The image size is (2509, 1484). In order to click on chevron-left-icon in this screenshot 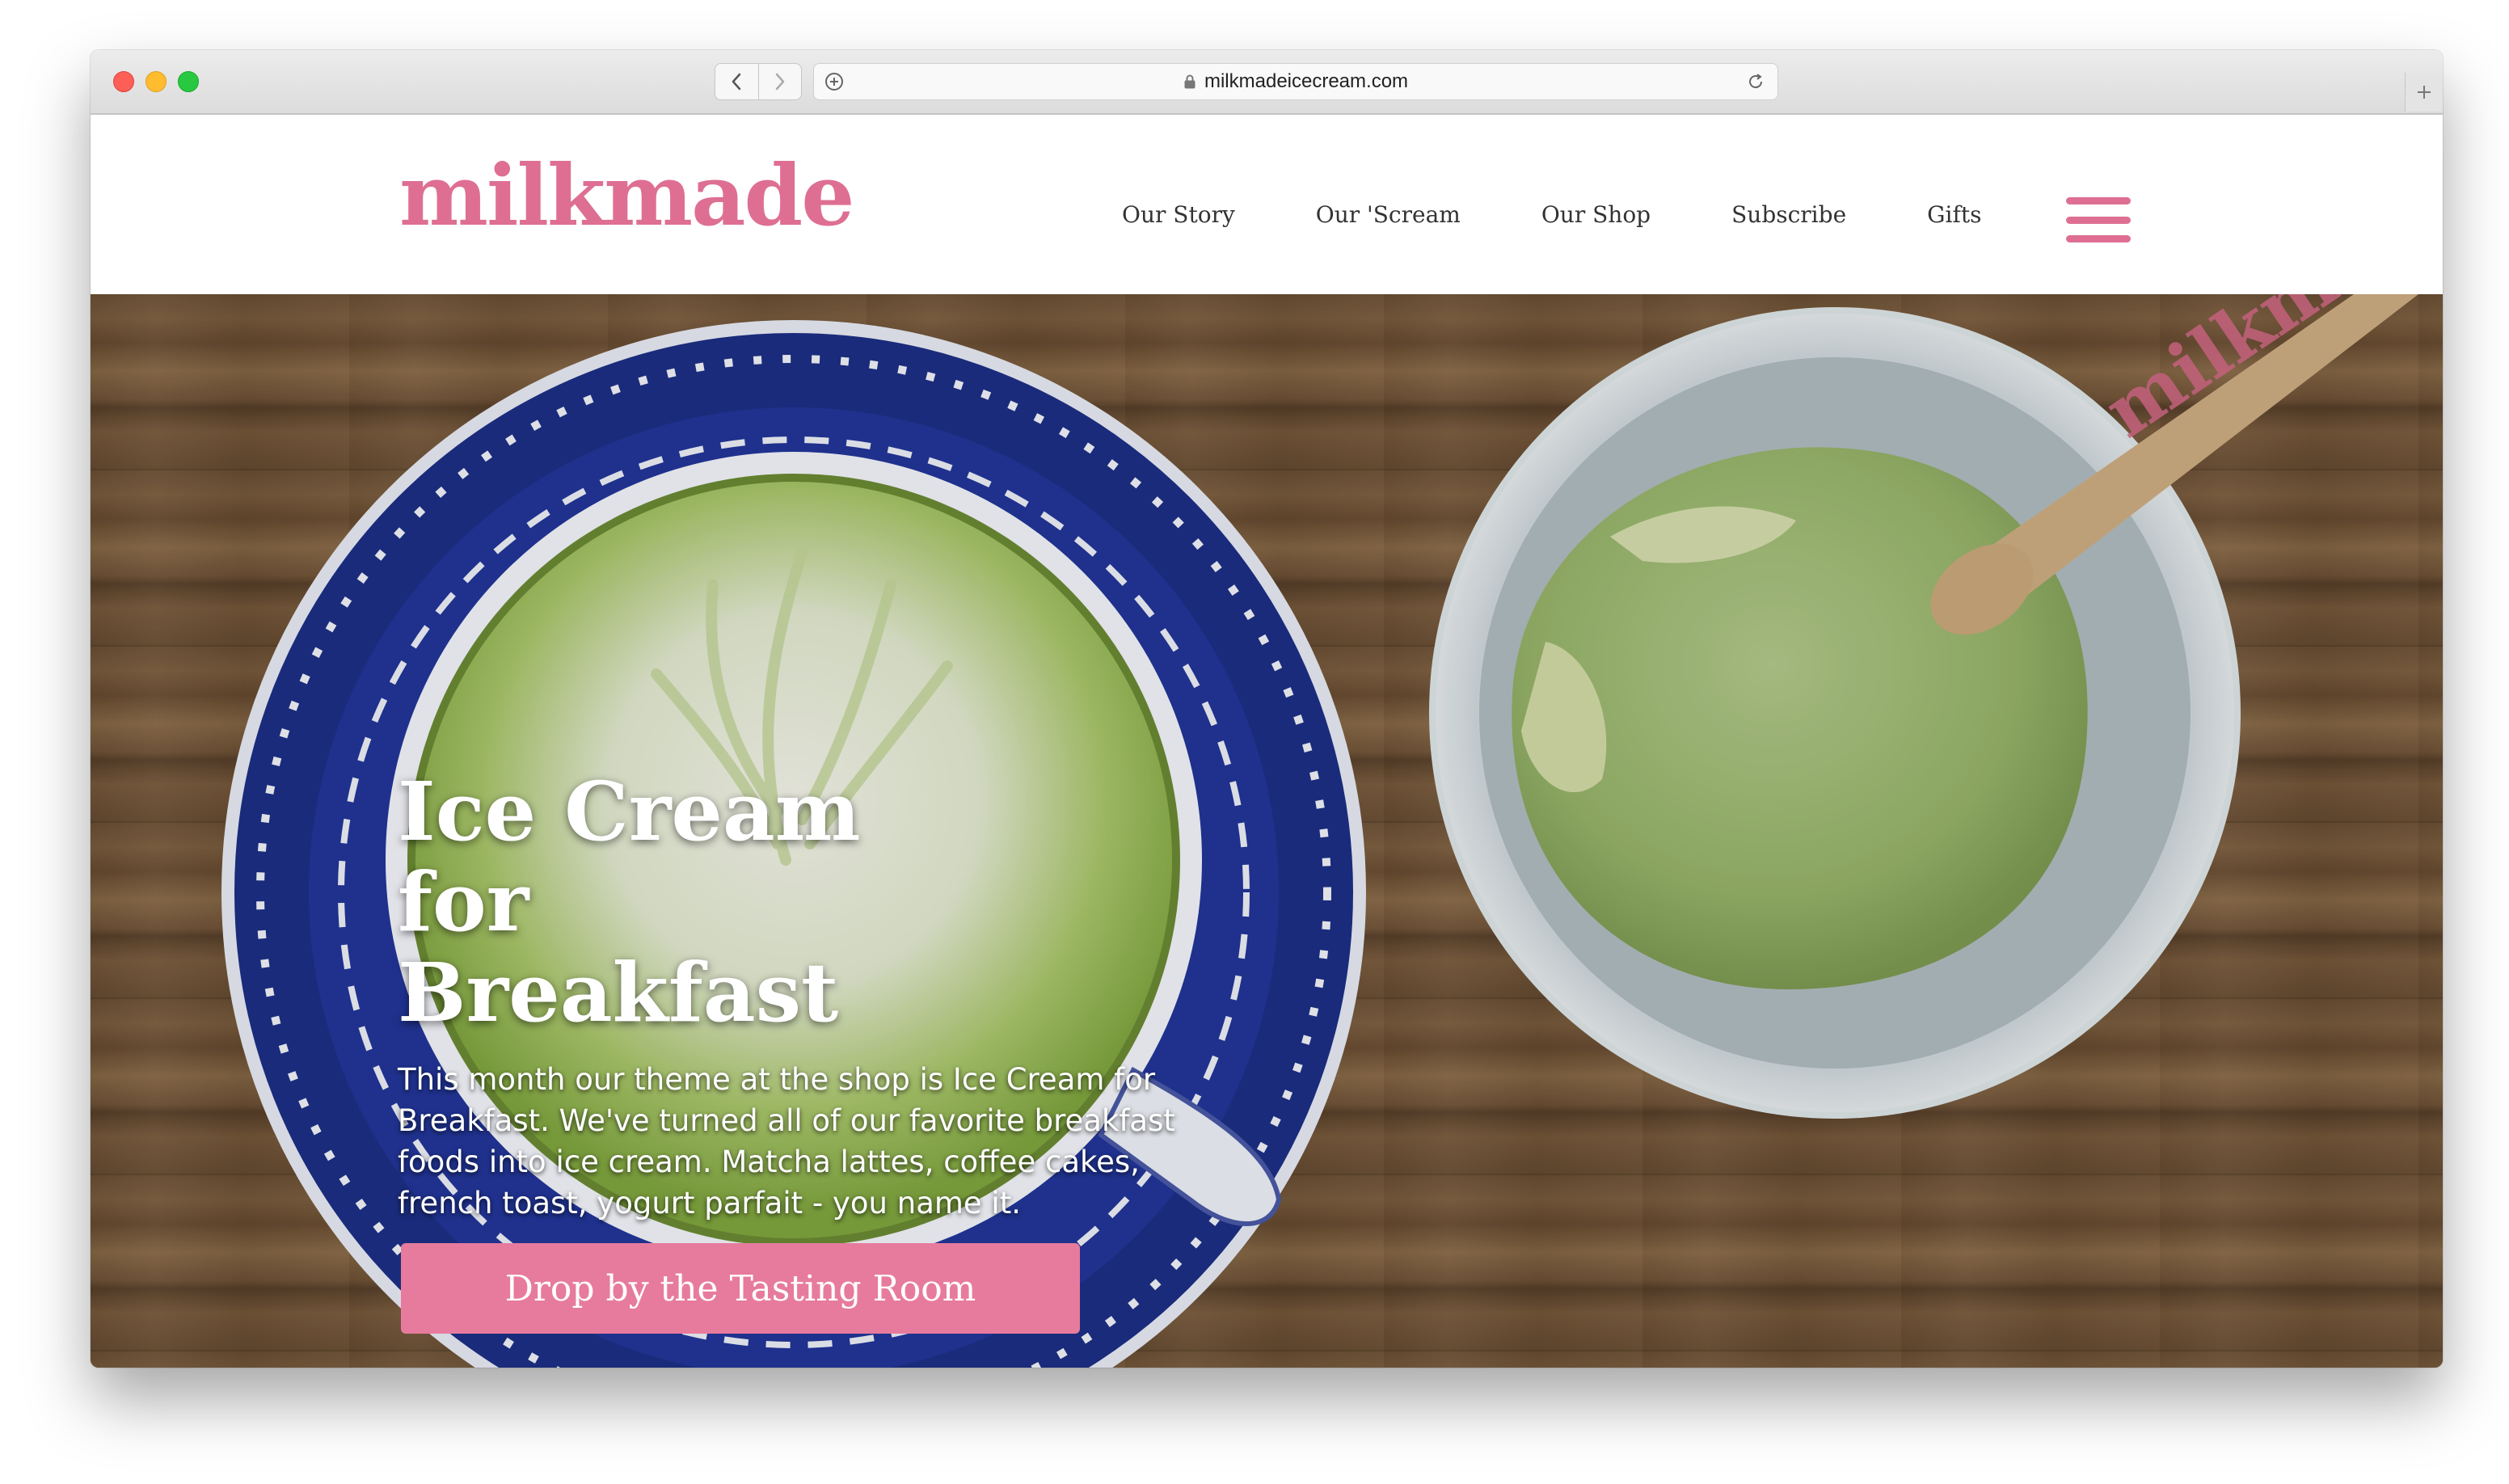, I will do `click(736, 82)`.